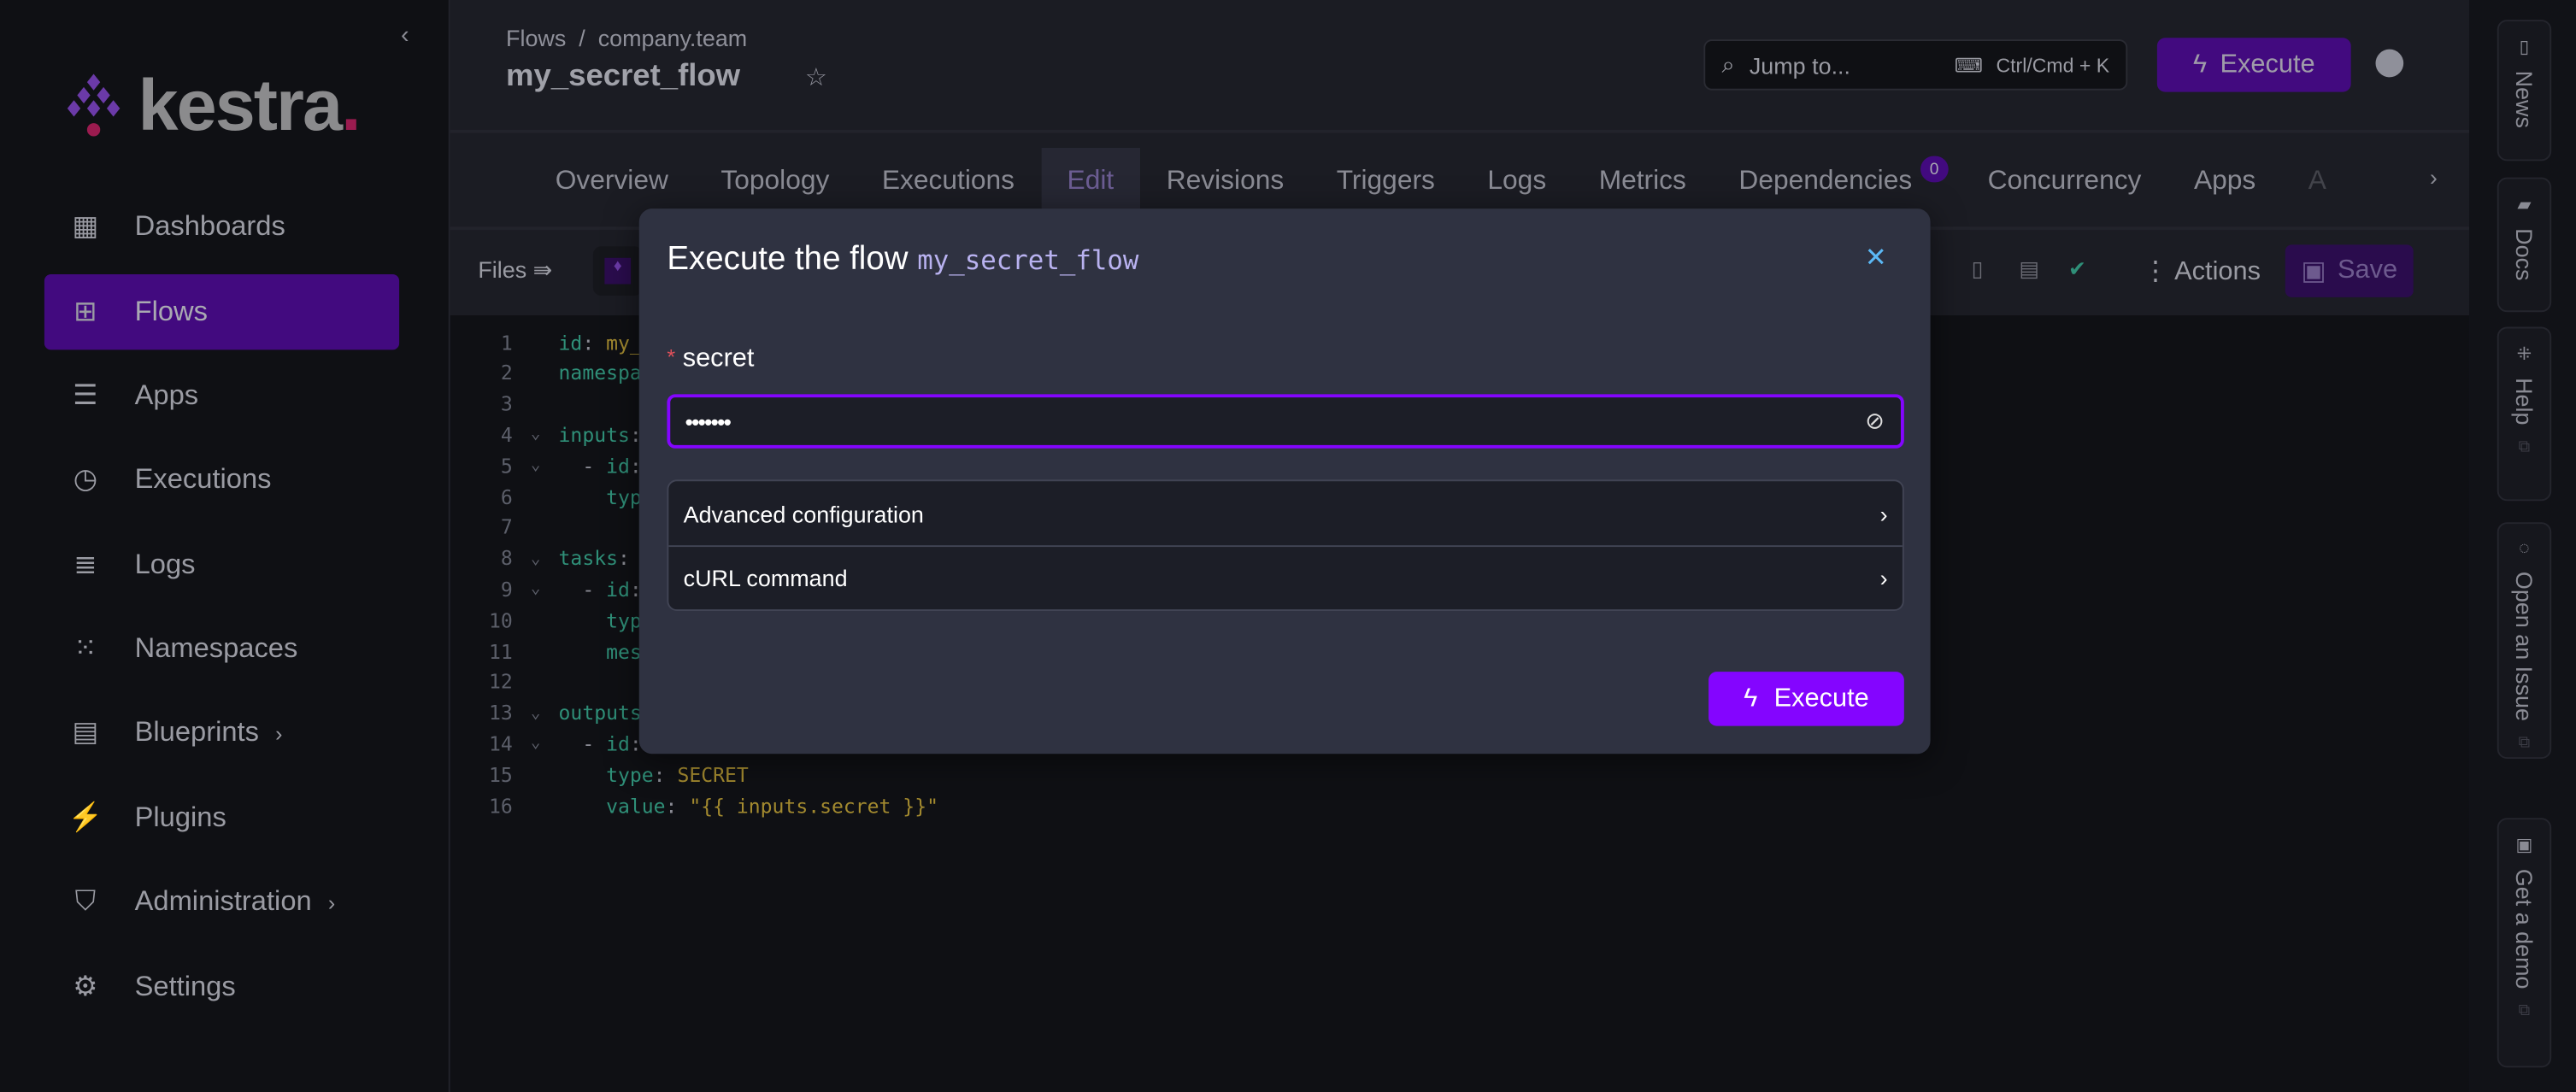  Describe the element at coordinates (711, 359) in the screenshot. I see `secret-input-label: * secret` at that location.